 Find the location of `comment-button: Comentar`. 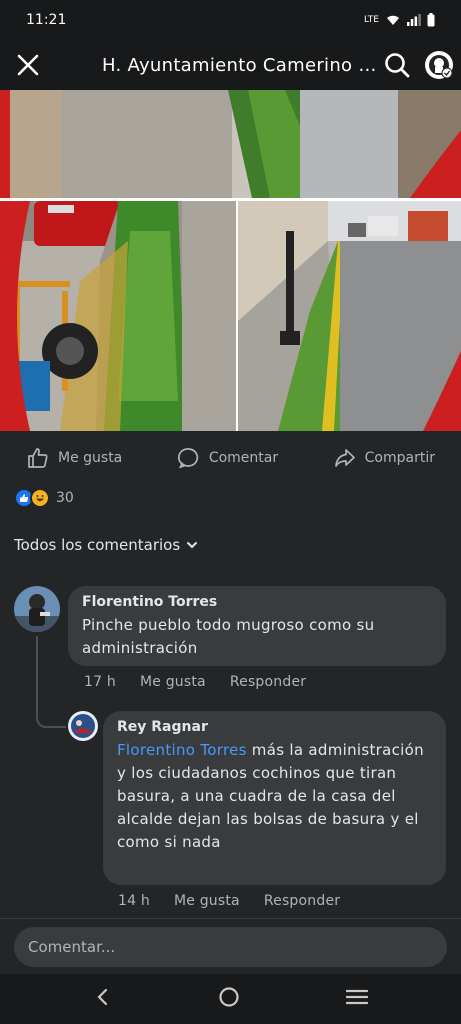

comment-button: Comentar is located at coordinates (227, 458).